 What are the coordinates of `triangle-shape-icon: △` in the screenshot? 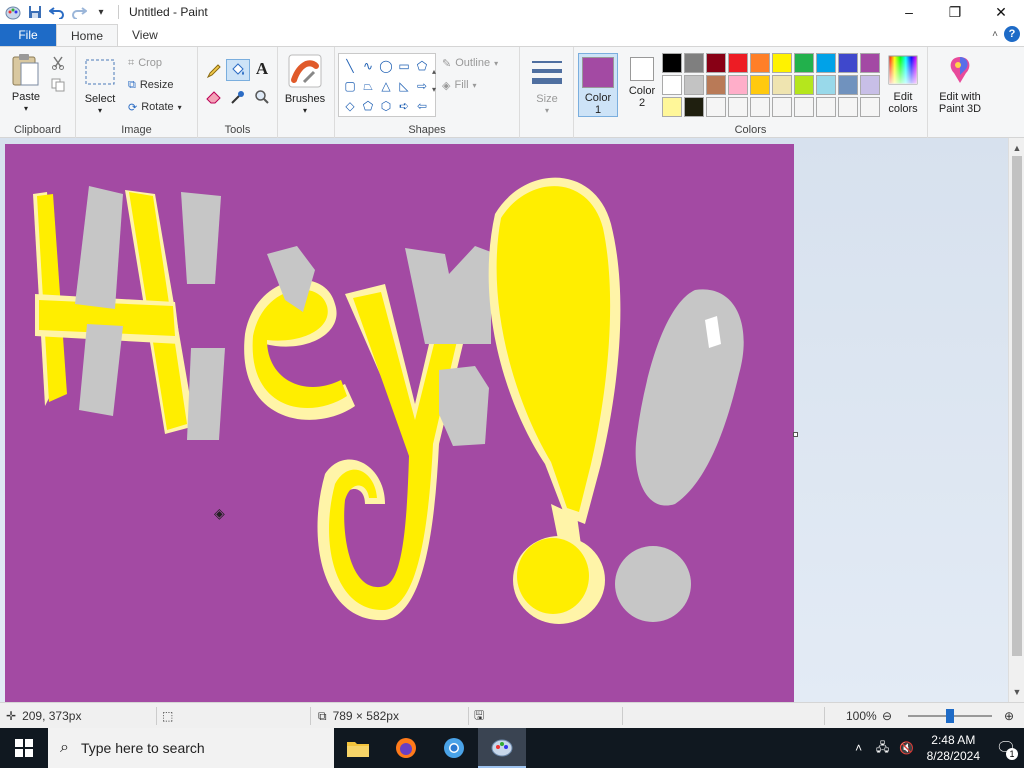 It's located at (386, 86).